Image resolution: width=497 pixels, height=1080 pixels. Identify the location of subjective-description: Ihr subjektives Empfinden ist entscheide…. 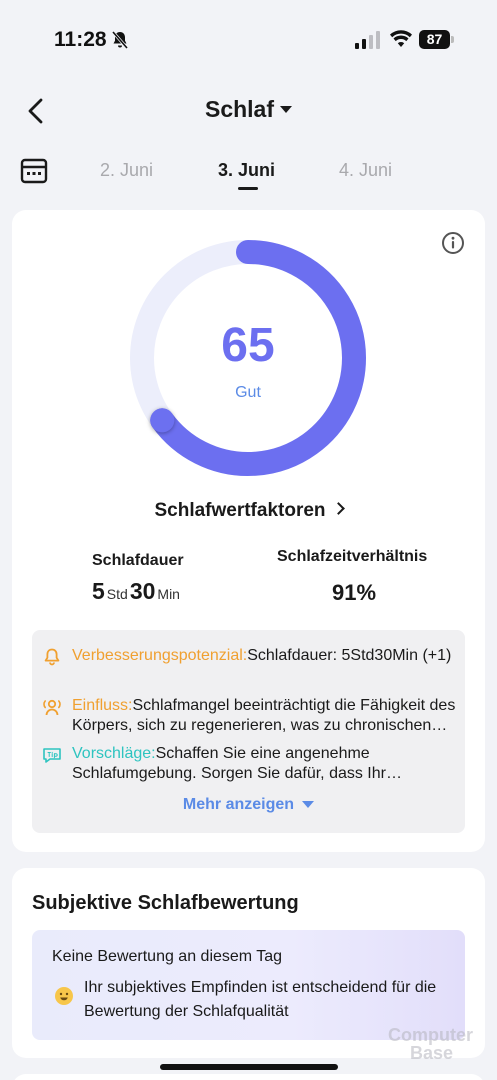
(260, 999).